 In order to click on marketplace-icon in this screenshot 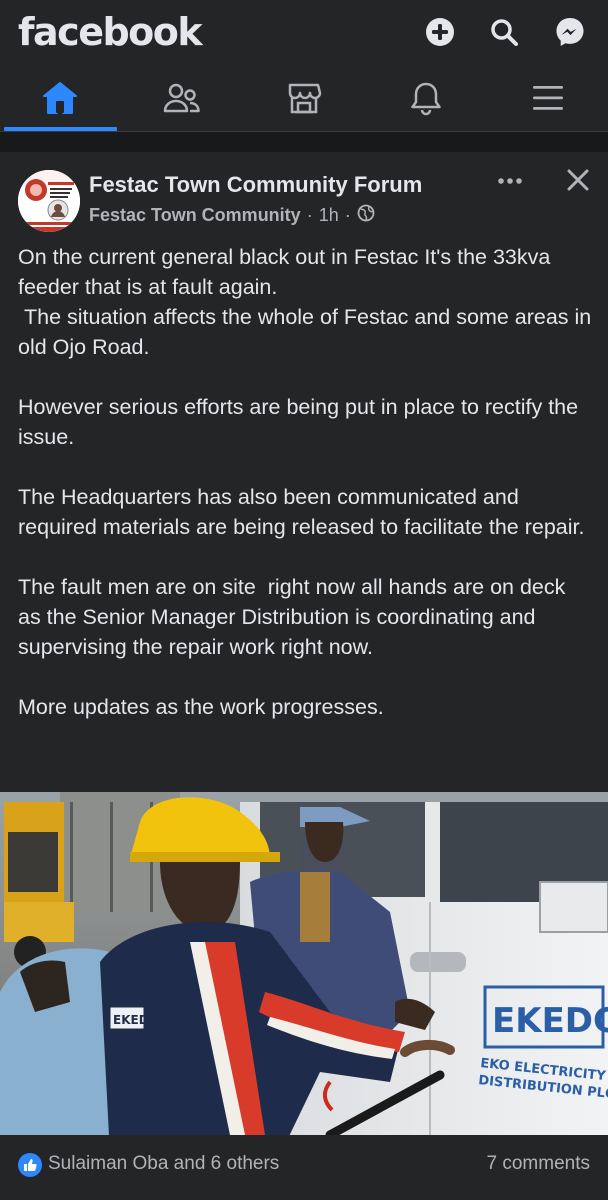, I will do `click(304, 100)`.